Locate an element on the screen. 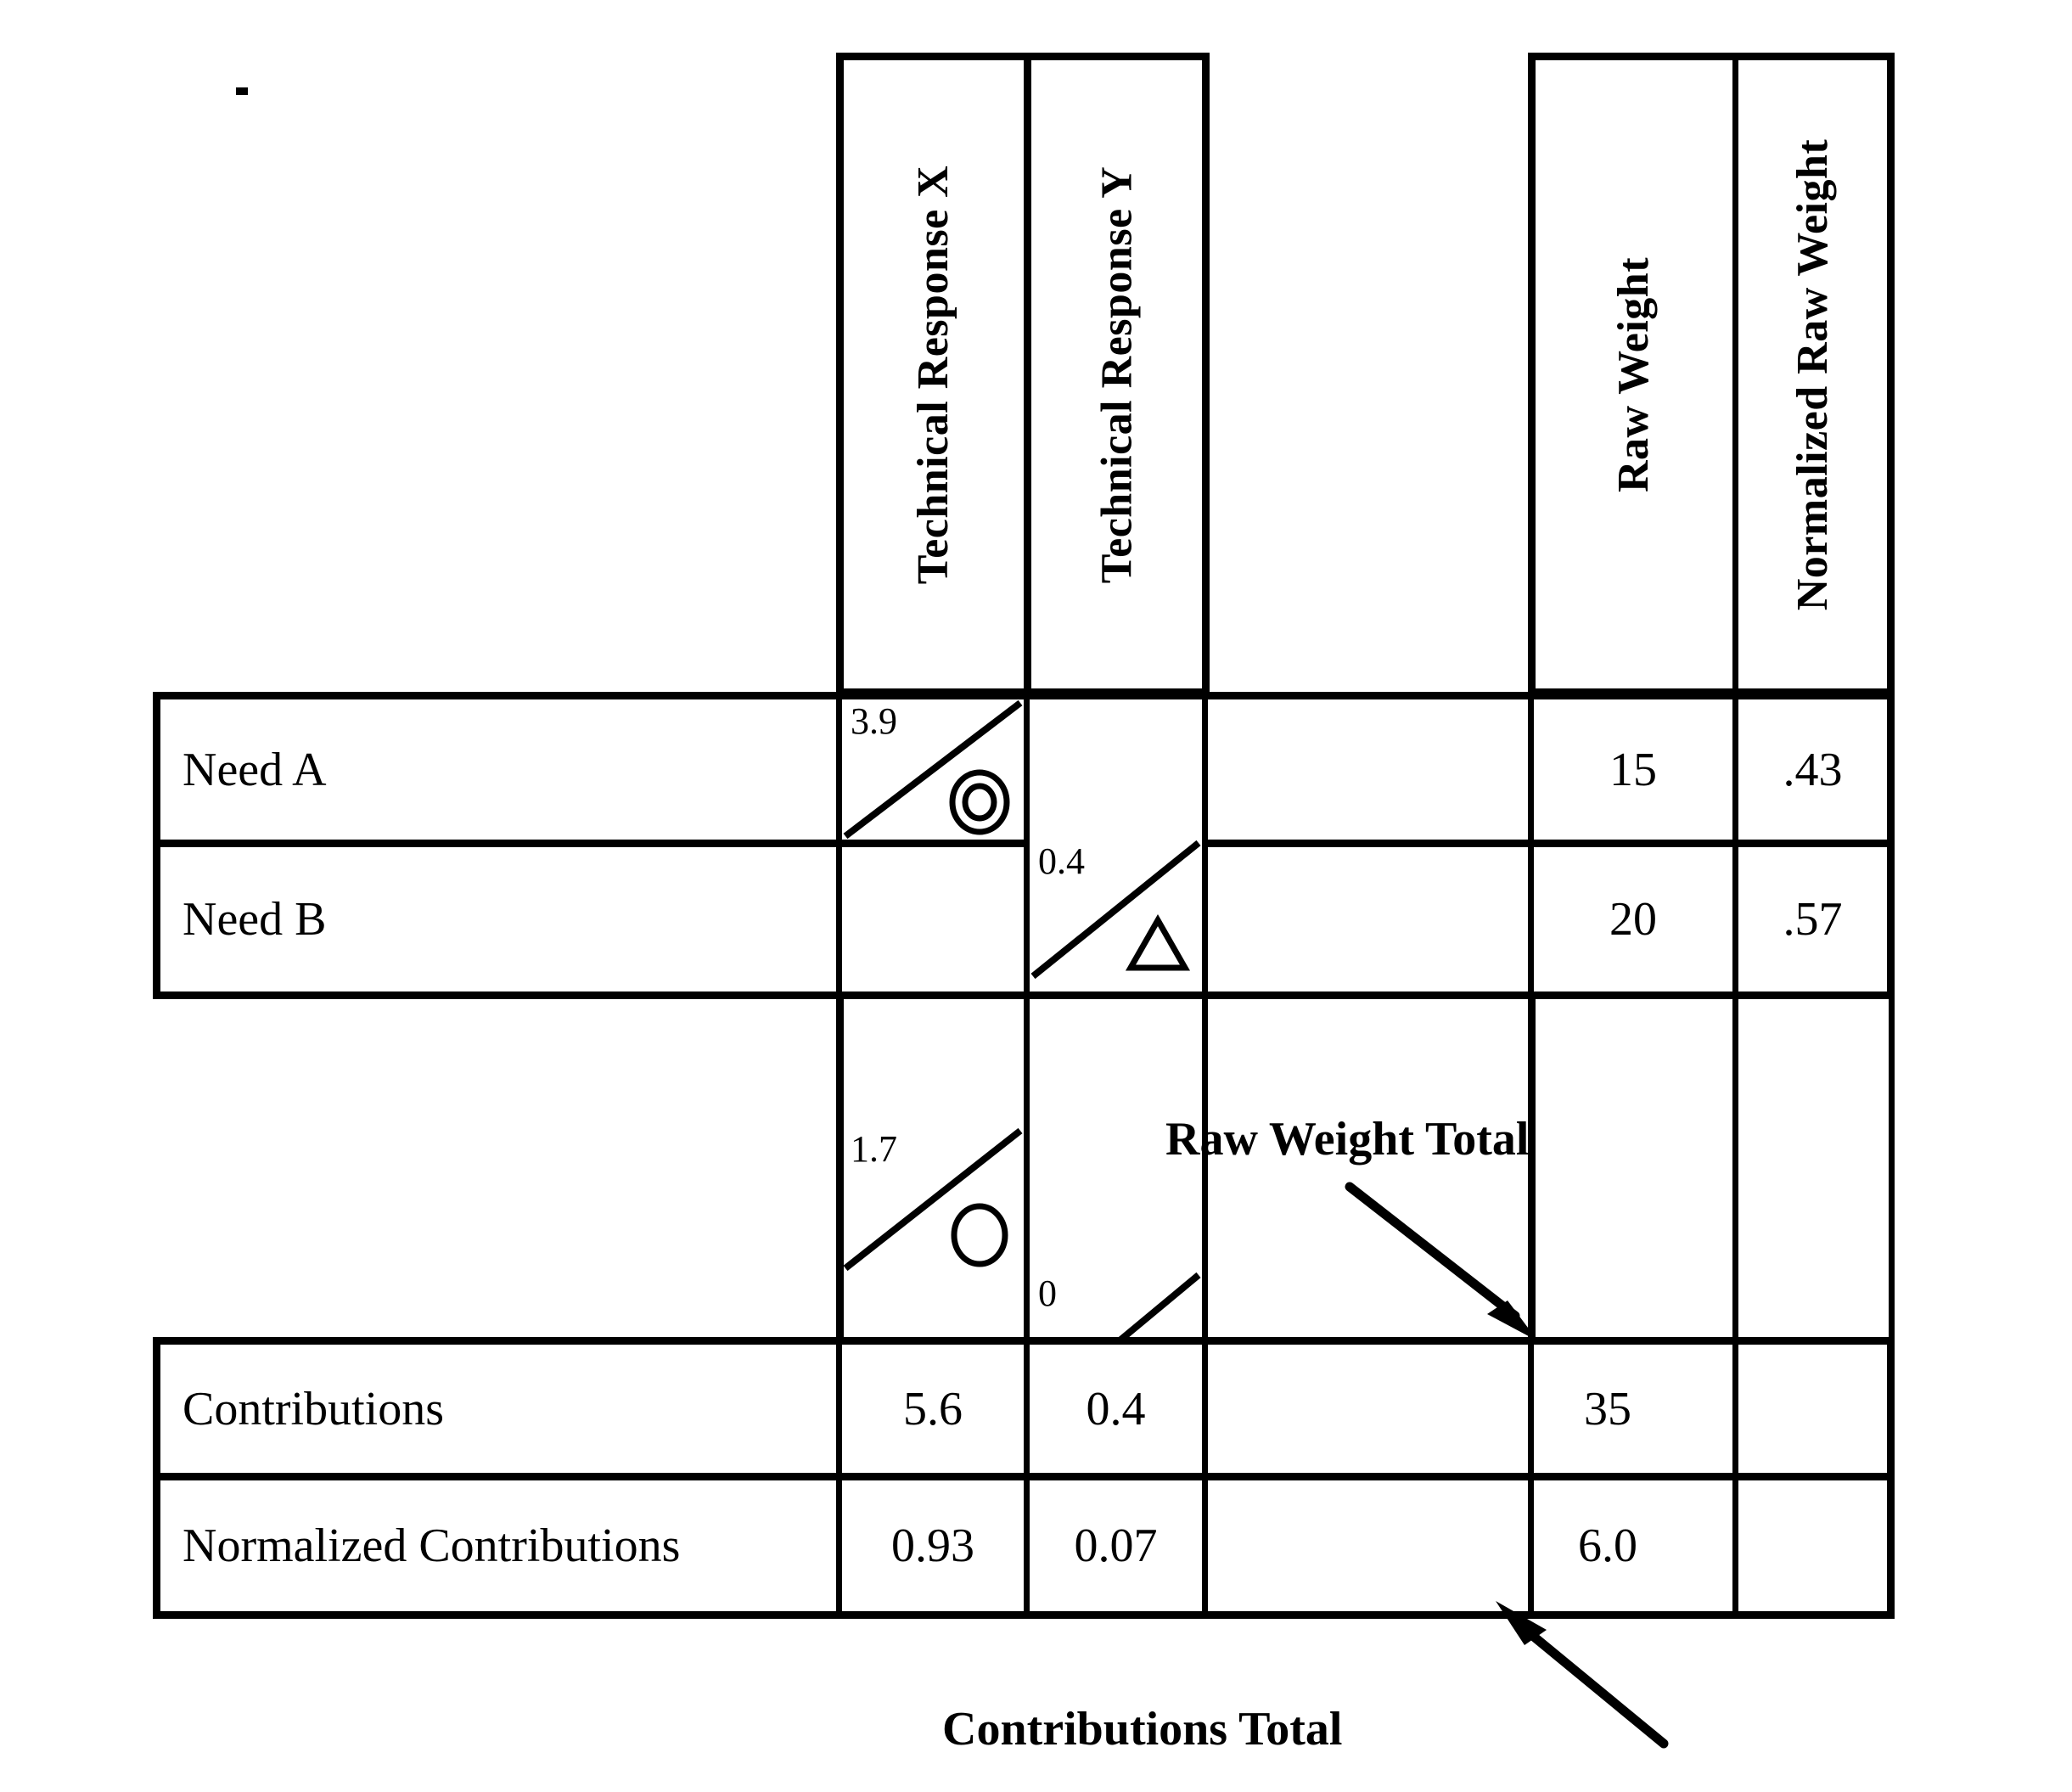  header-technical-response-x-text: Technical Response X is located at coordinates (934, 374).